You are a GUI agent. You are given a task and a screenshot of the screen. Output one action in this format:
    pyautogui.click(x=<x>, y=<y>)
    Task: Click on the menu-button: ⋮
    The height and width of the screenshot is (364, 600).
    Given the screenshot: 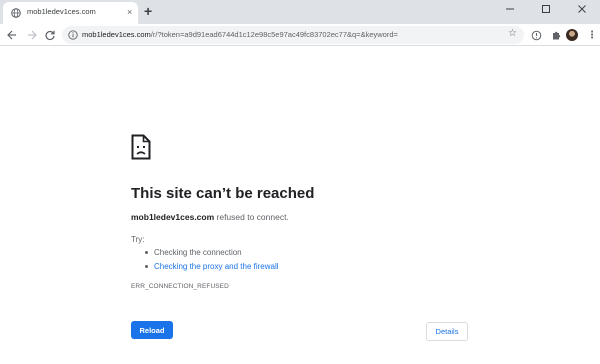 What is the action you would take?
    pyautogui.click(x=592, y=35)
    